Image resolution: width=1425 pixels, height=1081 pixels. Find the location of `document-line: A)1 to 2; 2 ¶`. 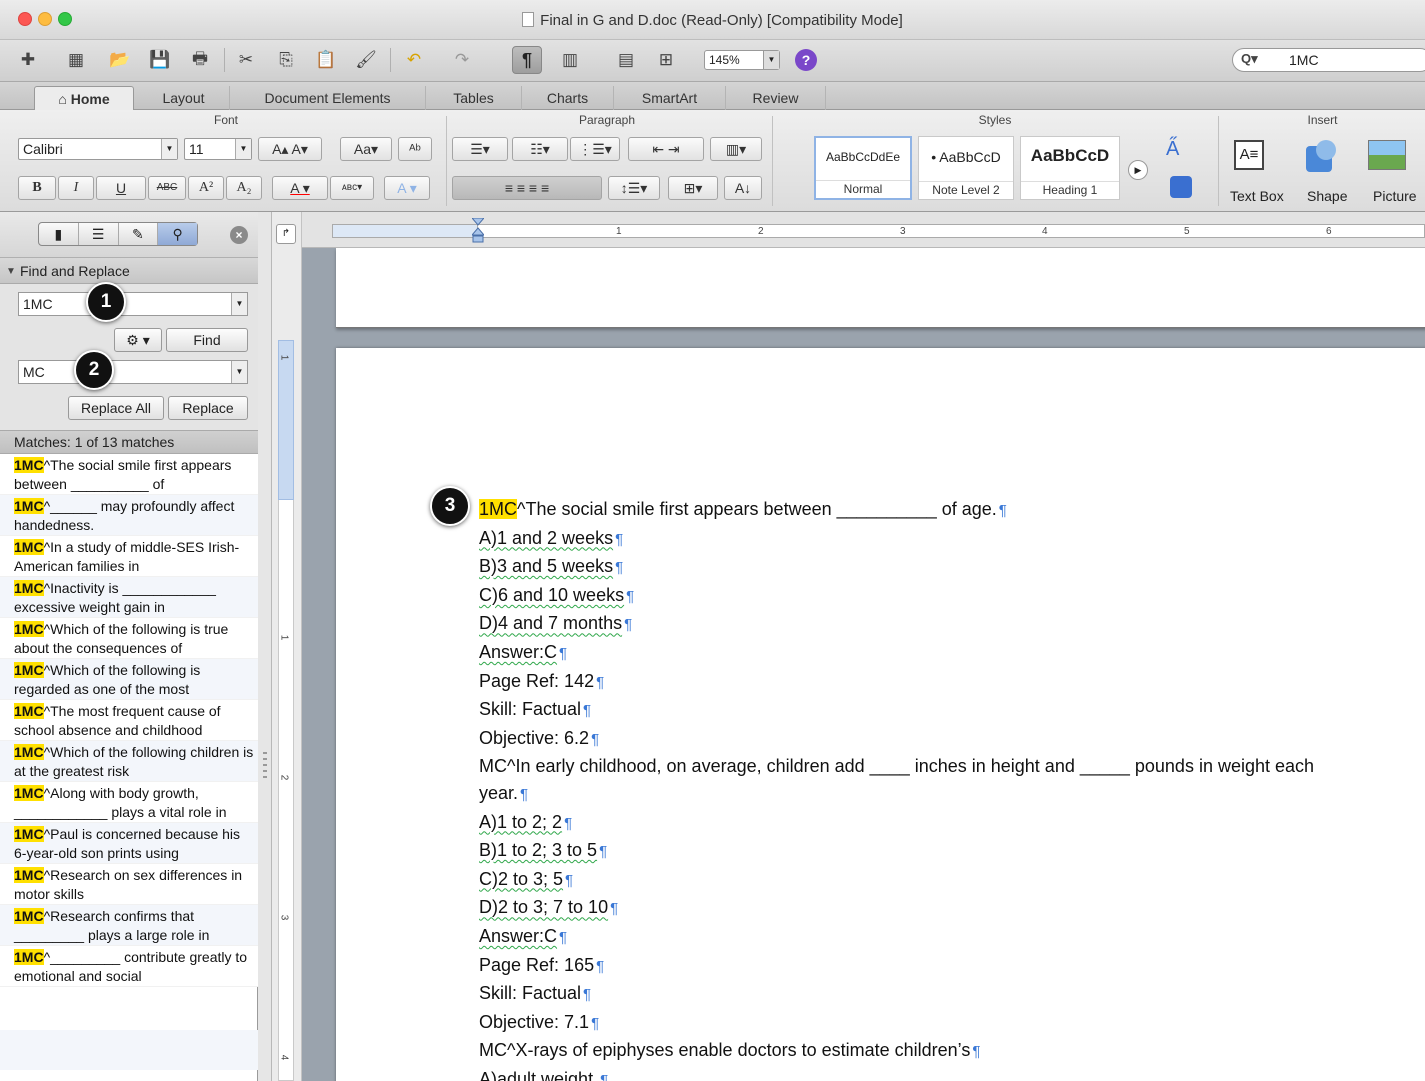

document-line: A)1 to 2; 2 ¶ is located at coordinates (949, 823).